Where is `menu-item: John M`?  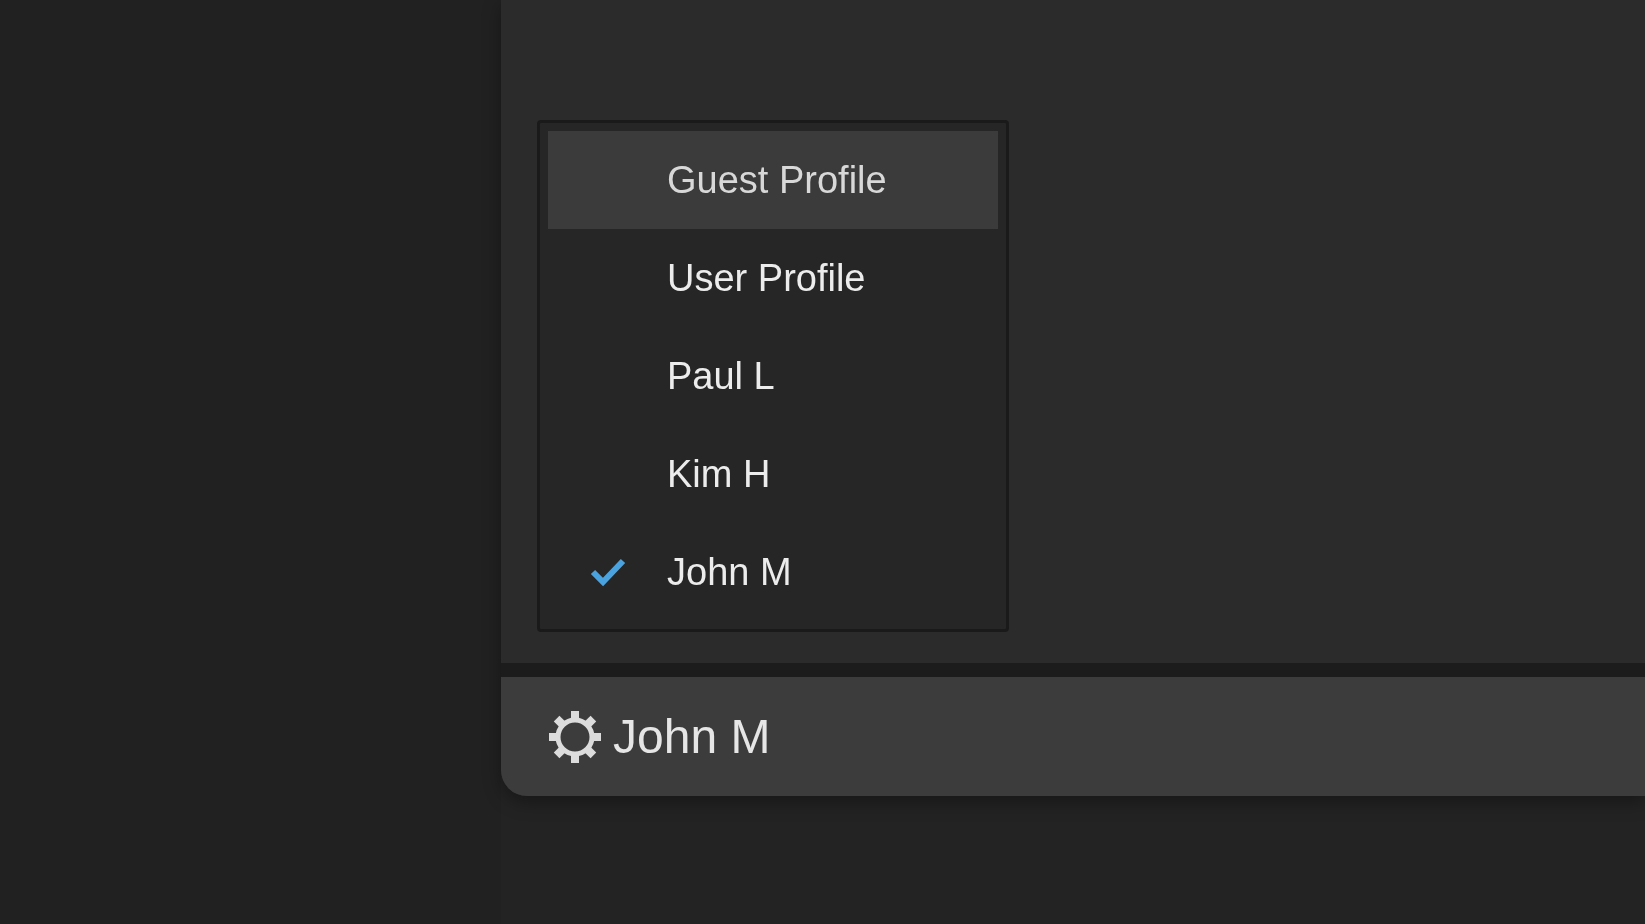 menu-item: John M is located at coordinates (773, 572).